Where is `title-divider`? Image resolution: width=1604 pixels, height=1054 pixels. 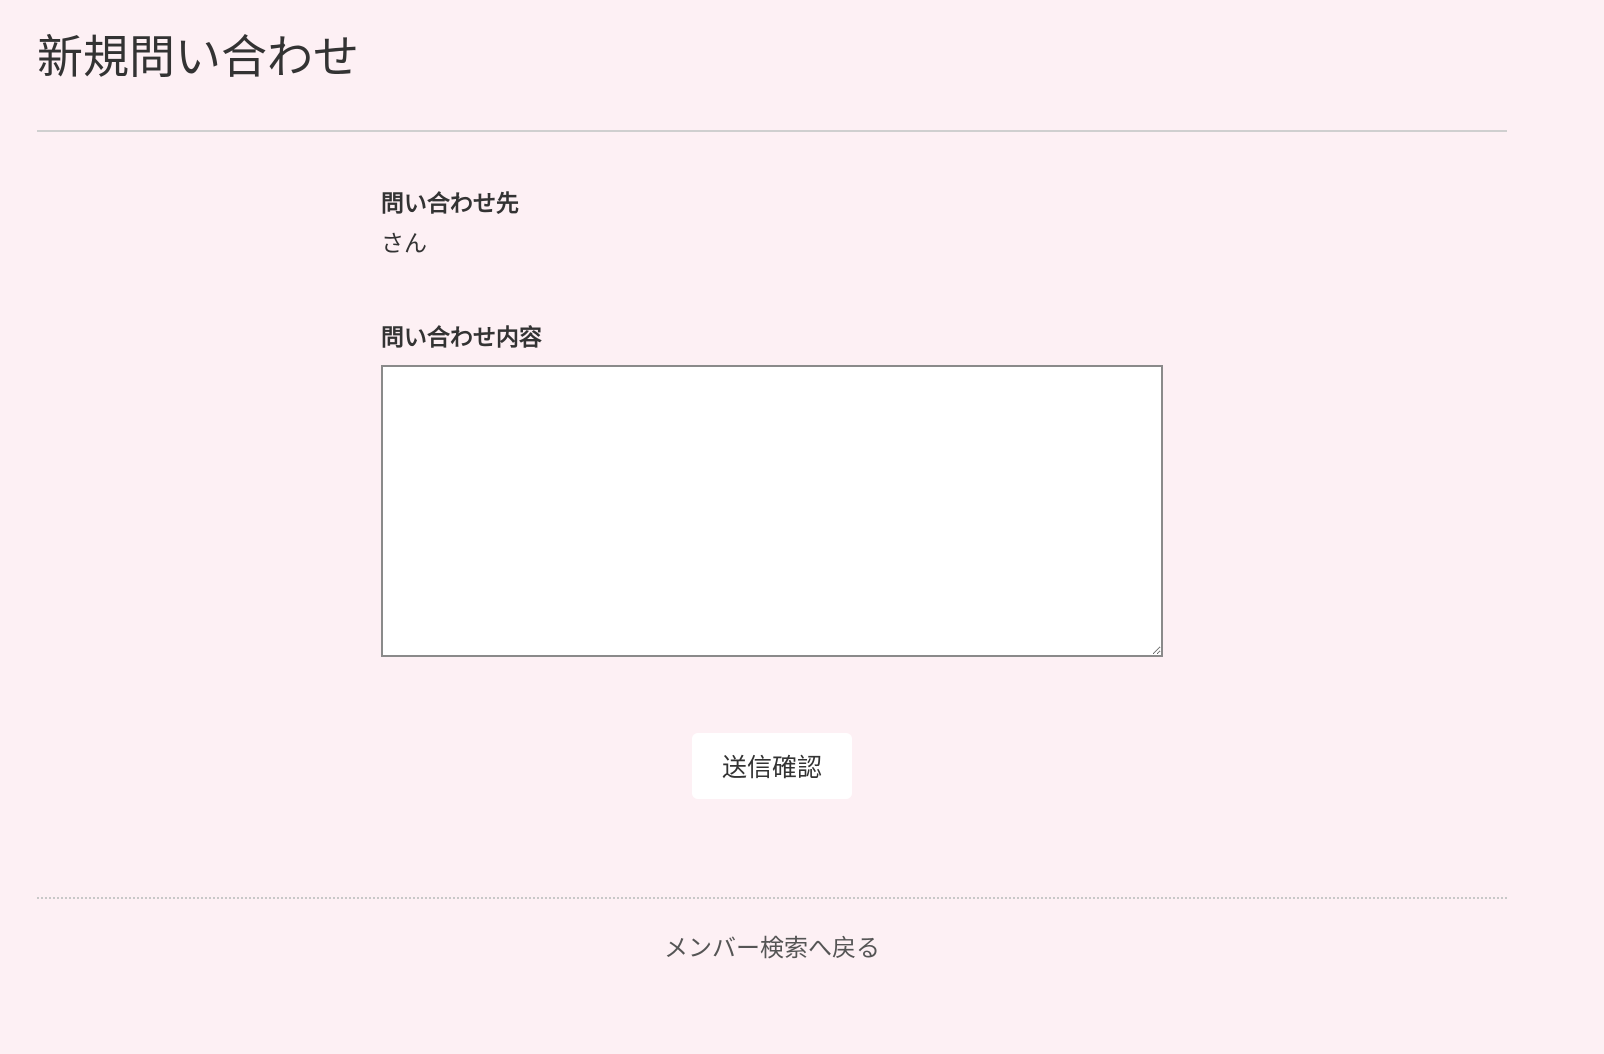
title-divider is located at coordinates (772, 131).